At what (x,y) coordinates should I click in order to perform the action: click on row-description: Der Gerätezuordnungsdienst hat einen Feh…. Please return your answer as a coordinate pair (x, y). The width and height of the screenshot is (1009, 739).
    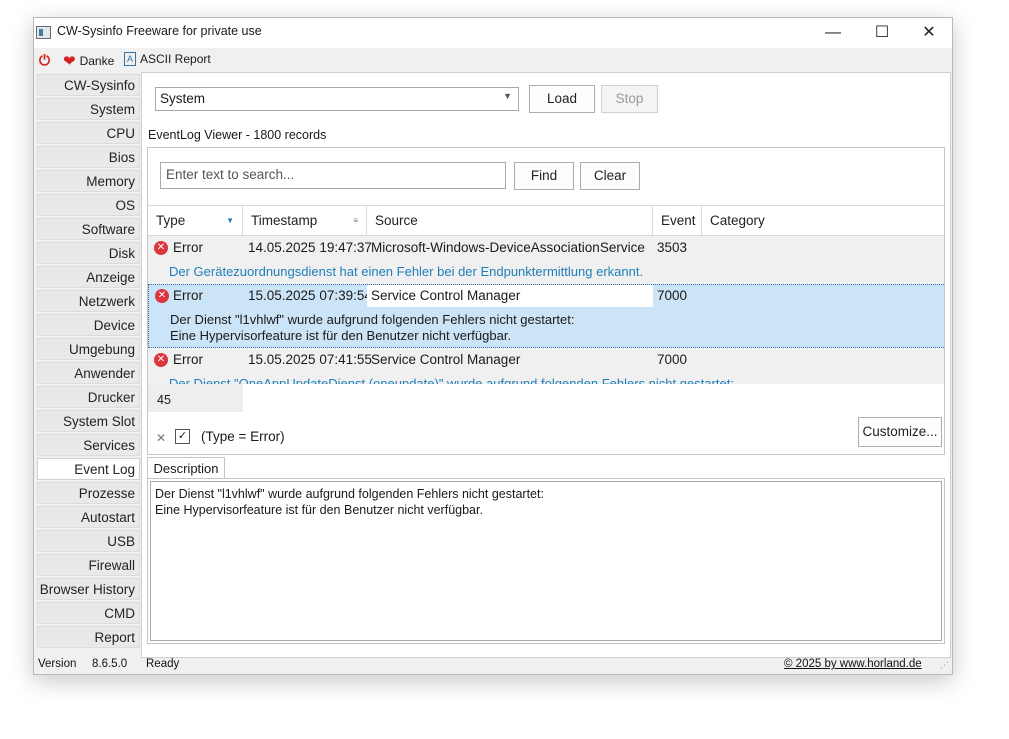
    Looking at the image, I should click on (406, 271).